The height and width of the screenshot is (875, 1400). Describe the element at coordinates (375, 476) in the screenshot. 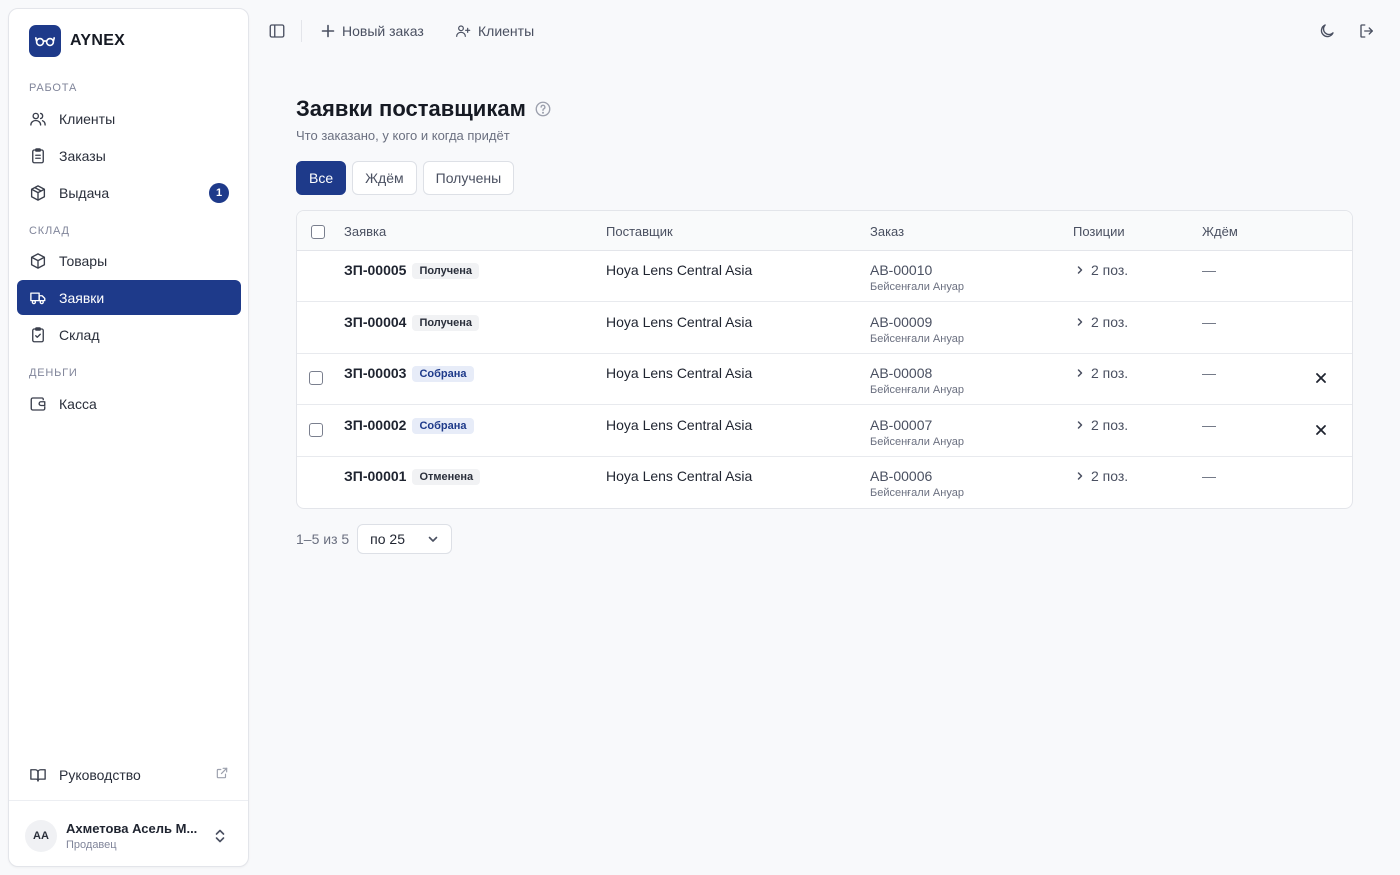

I see `request-id-link: ЗП-00001` at that location.